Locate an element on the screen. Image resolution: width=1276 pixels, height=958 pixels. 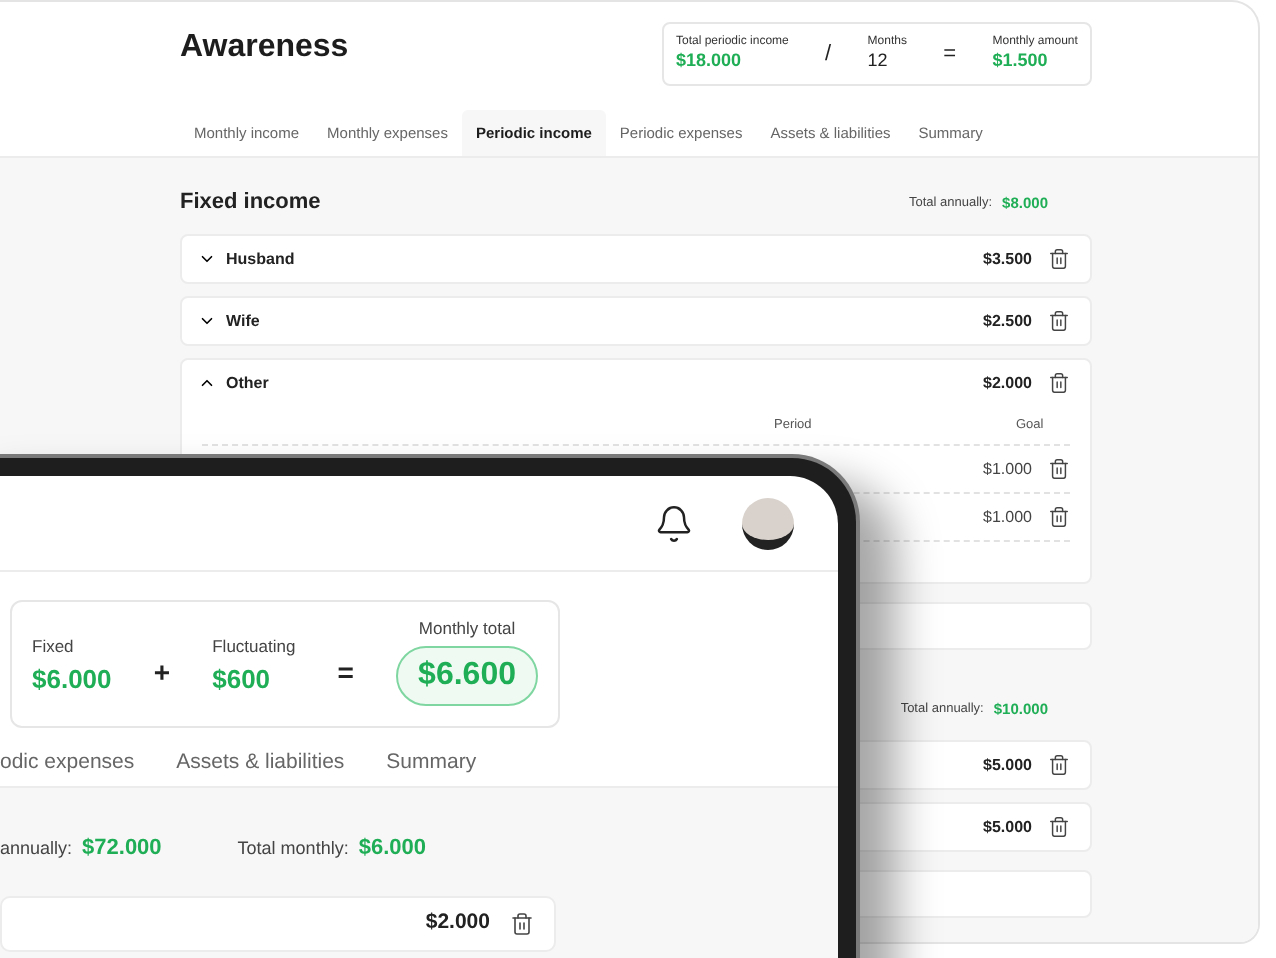
tab: Assets & liabilities is located at coordinates (260, 763).